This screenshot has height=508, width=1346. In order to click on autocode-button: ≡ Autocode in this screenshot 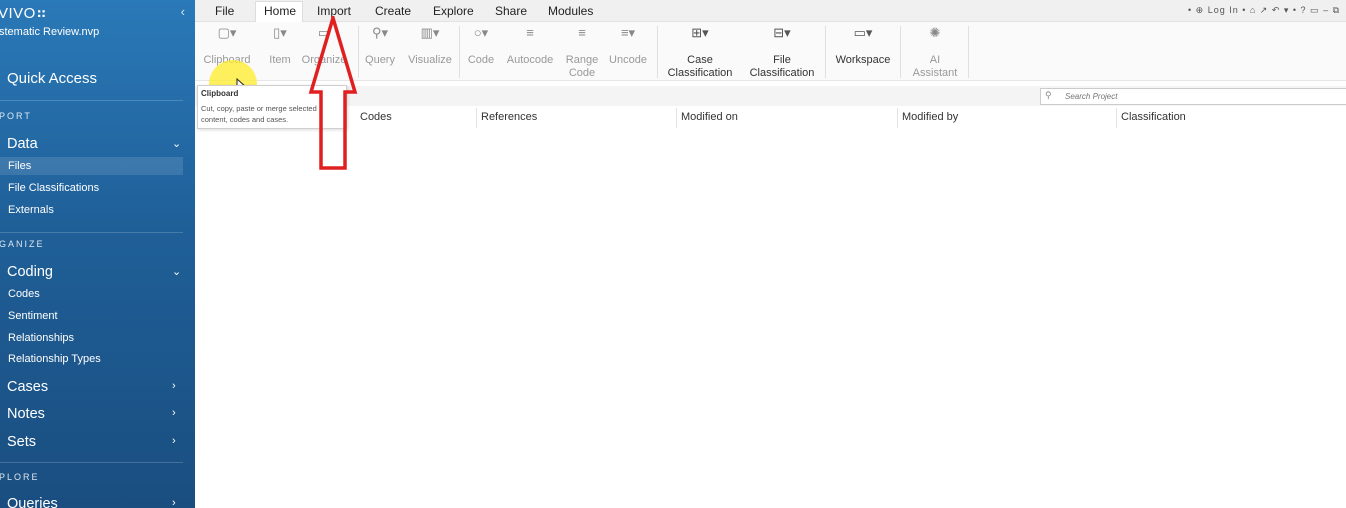, I will do `click(530, 44)`.